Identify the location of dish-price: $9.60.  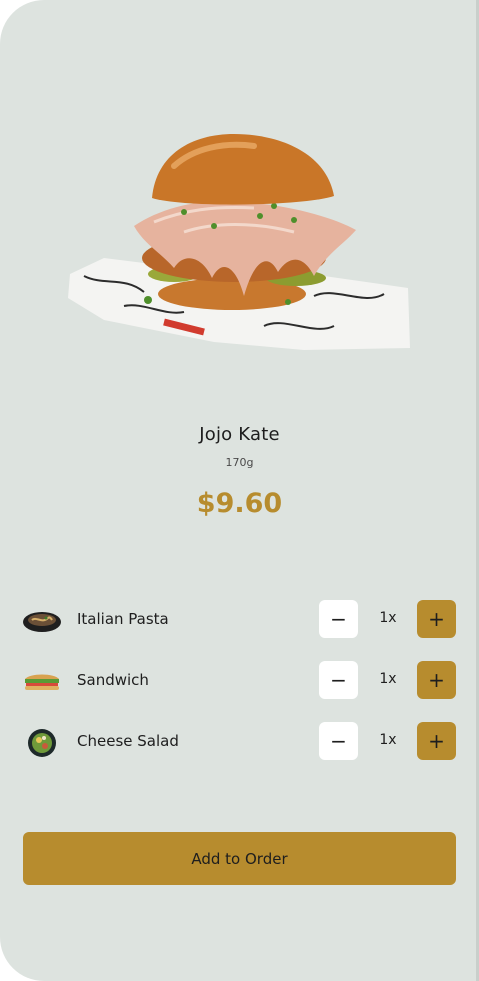
(239, 503).